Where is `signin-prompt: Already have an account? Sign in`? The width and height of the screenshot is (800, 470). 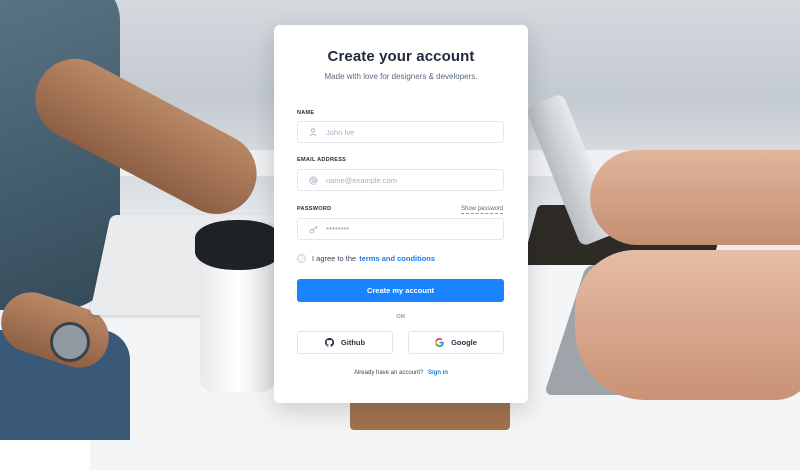 signin-prompt: Already have an account? Sign in is located at coordinates (401, 373).